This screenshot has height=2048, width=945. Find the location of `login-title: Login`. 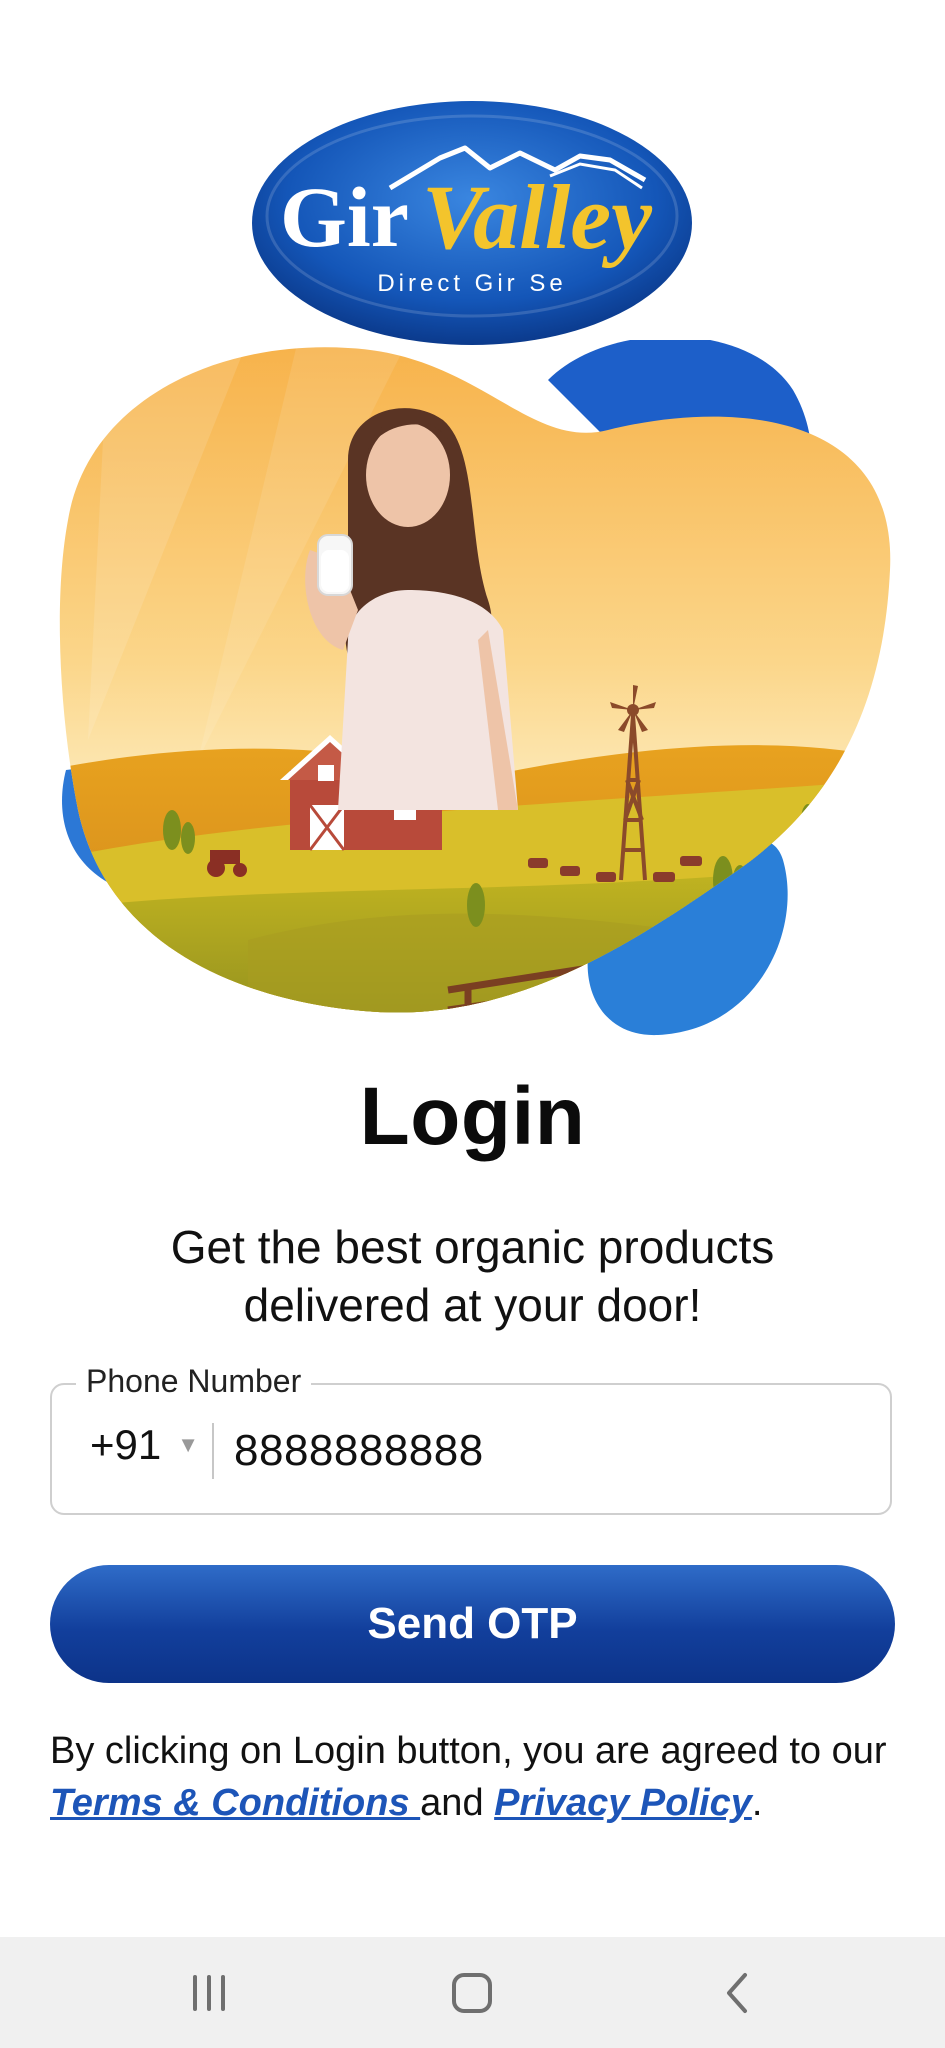

login-title: Login is located at coordinates (472, 1116).